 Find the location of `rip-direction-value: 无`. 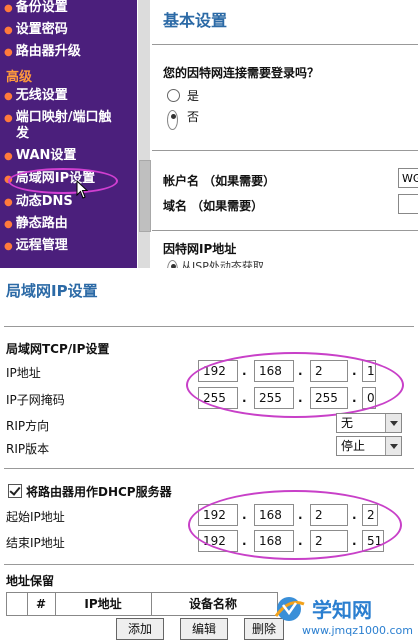

rip-direction-value: 无 is located at coordinates (347, 423).